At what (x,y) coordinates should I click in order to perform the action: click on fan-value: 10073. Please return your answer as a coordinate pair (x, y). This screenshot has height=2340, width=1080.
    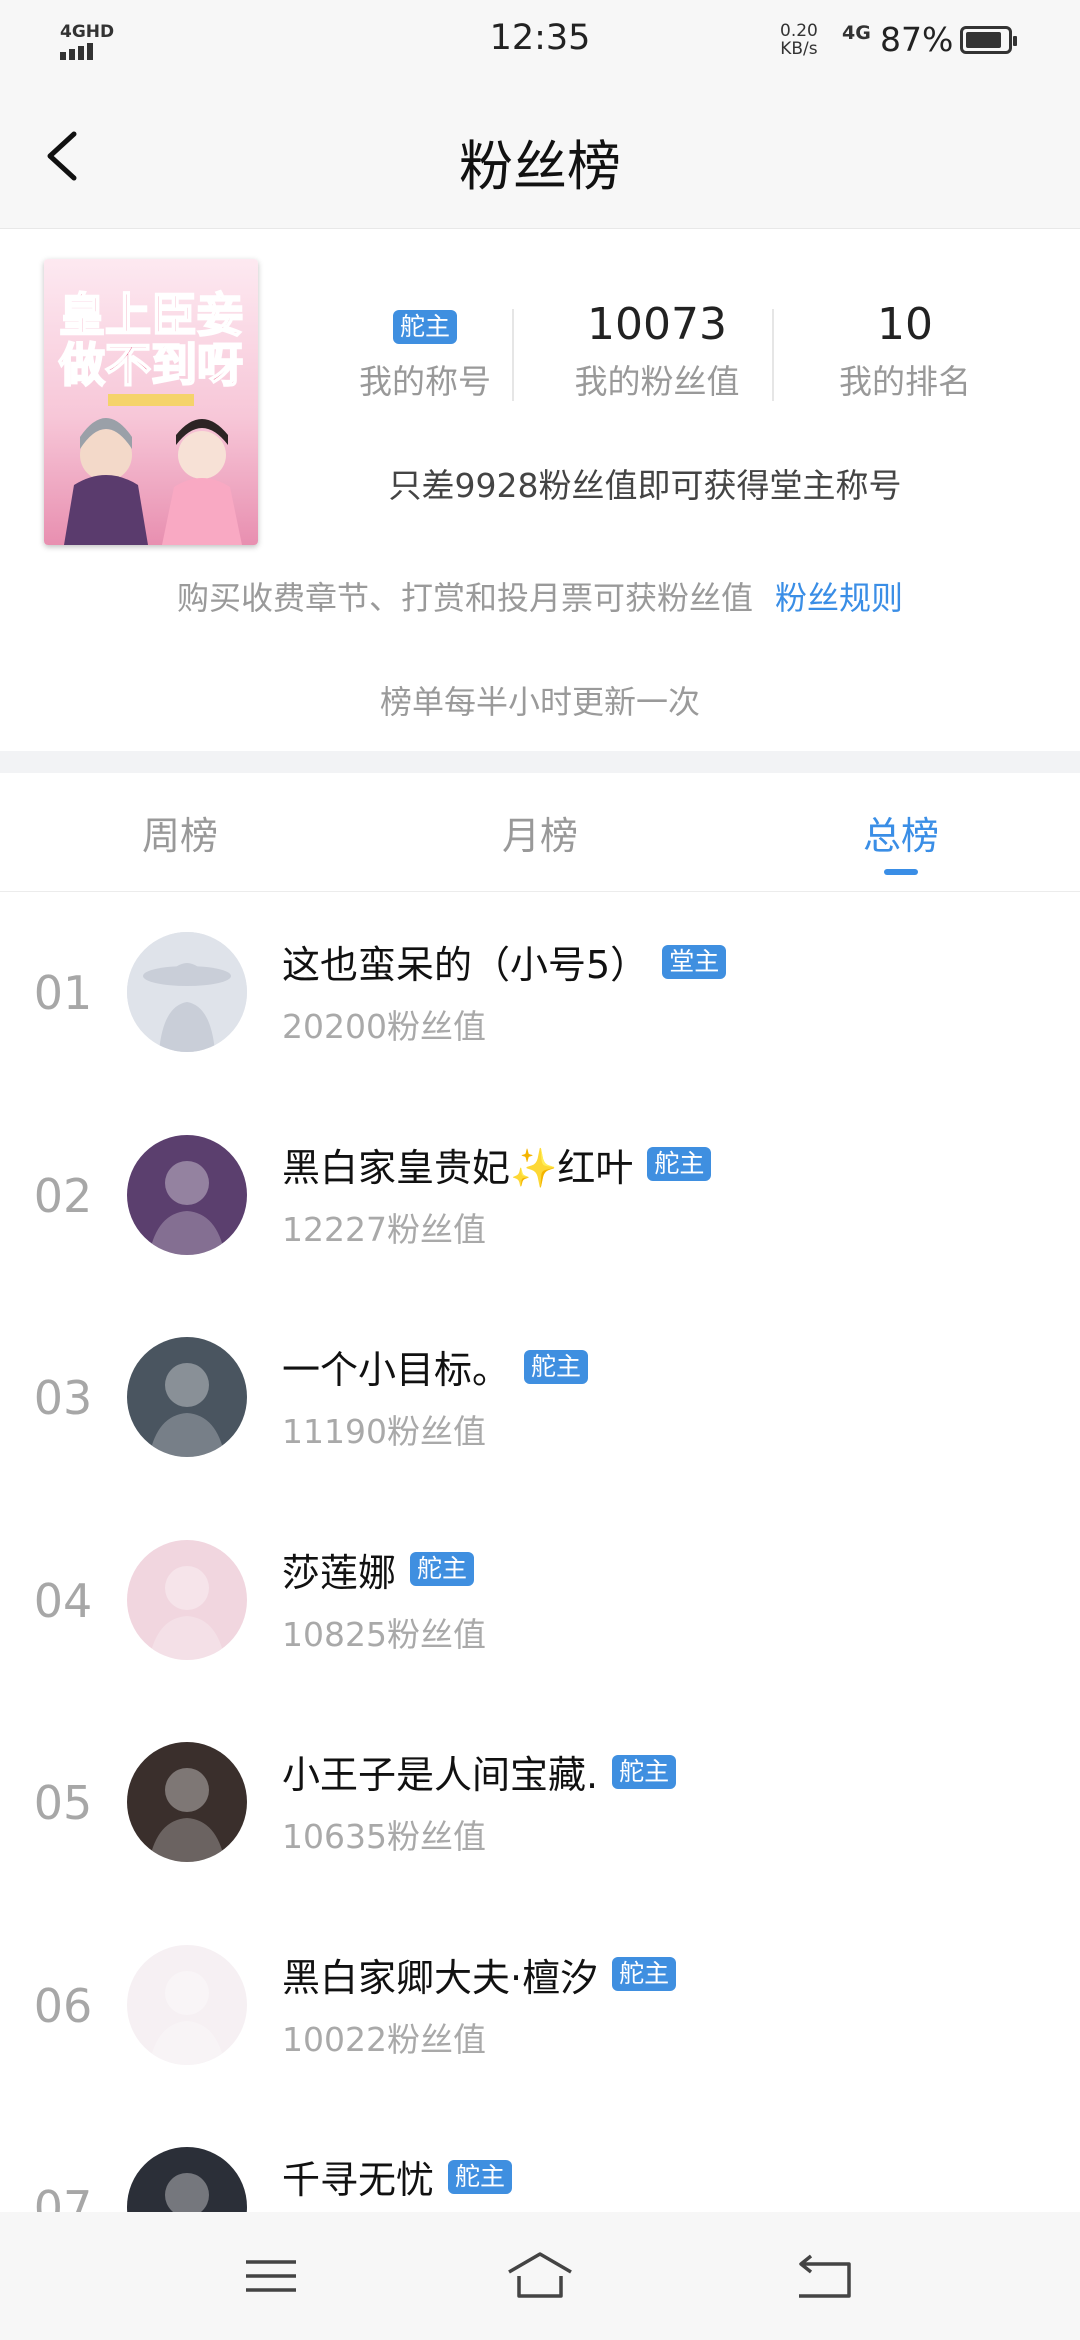
    Looking at the image, I should click on (657, 324).